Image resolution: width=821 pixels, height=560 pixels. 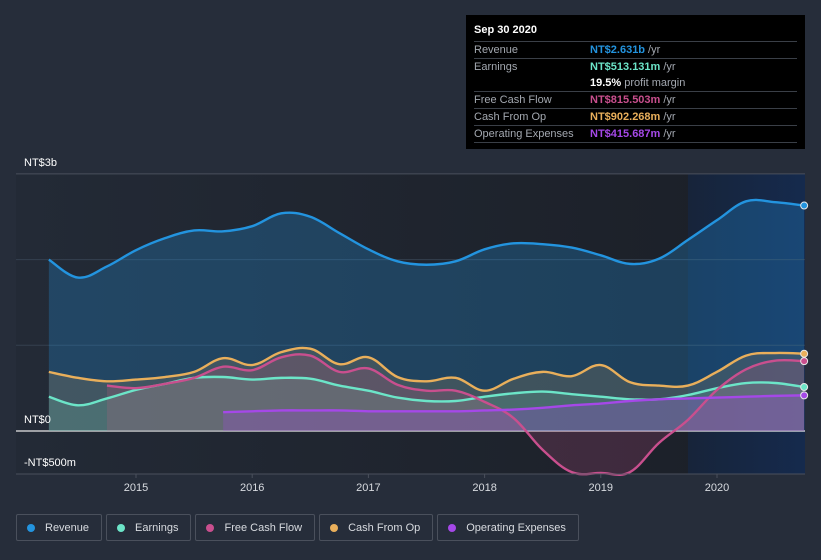 I want to click on y-tick-label-bottom: -NT$500m, so click(x=50, y=463).